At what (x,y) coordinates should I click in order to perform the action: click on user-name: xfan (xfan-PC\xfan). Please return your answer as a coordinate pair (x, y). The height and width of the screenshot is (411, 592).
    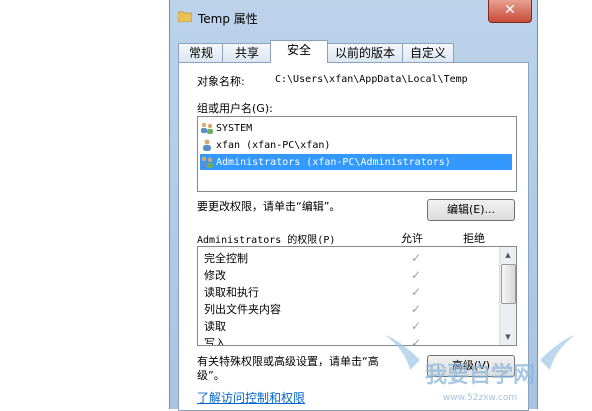
    Looking at the image, I should click on (273, 145).